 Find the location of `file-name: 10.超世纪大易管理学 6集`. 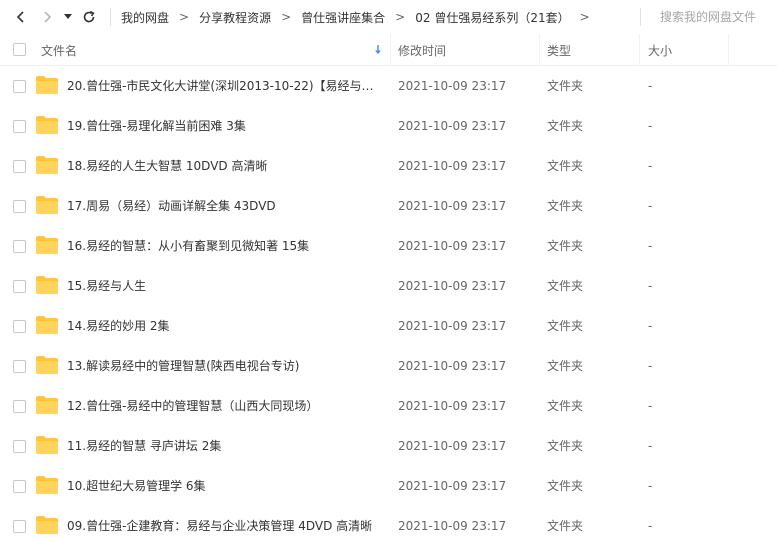

file-name: 10.超世纪大易管理学 6集 is located at coordinates (226, 486).